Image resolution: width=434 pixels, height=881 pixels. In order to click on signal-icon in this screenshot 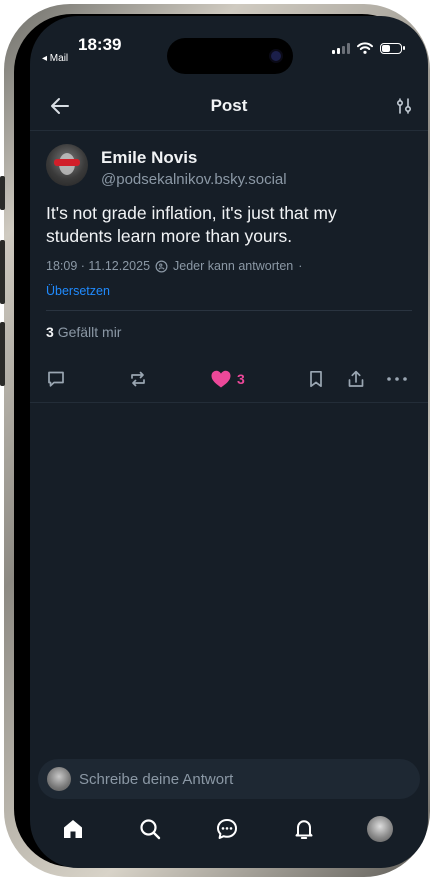, I will do `click(341, 48)`.